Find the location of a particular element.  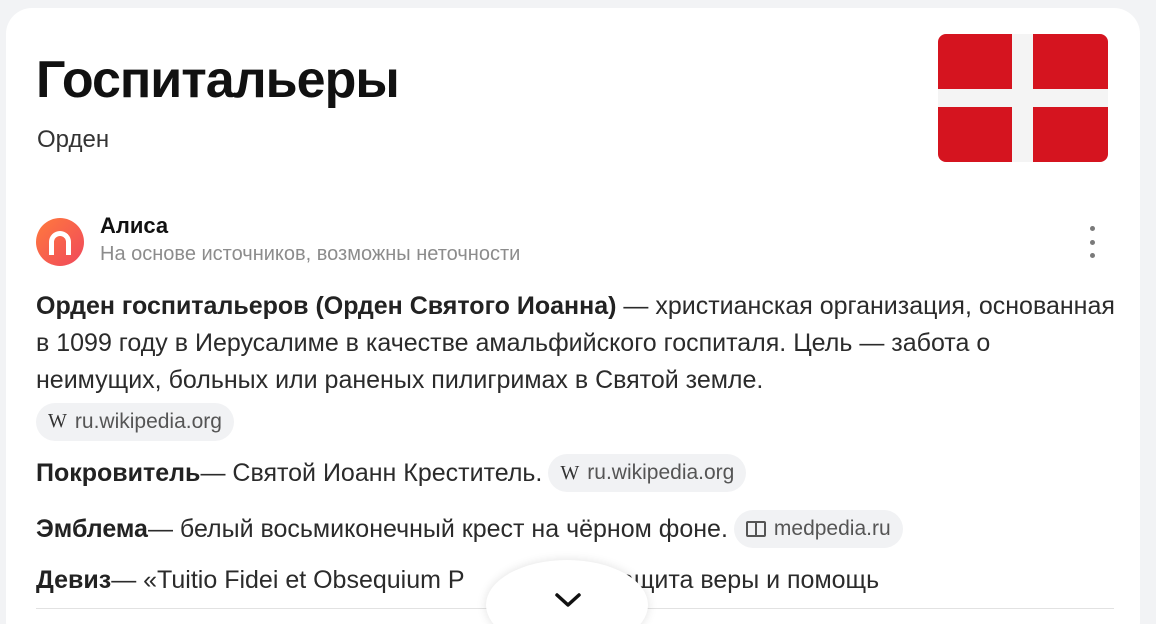

source-chip-medpedia: medpedia.ru is located at coordinates (818, 529).